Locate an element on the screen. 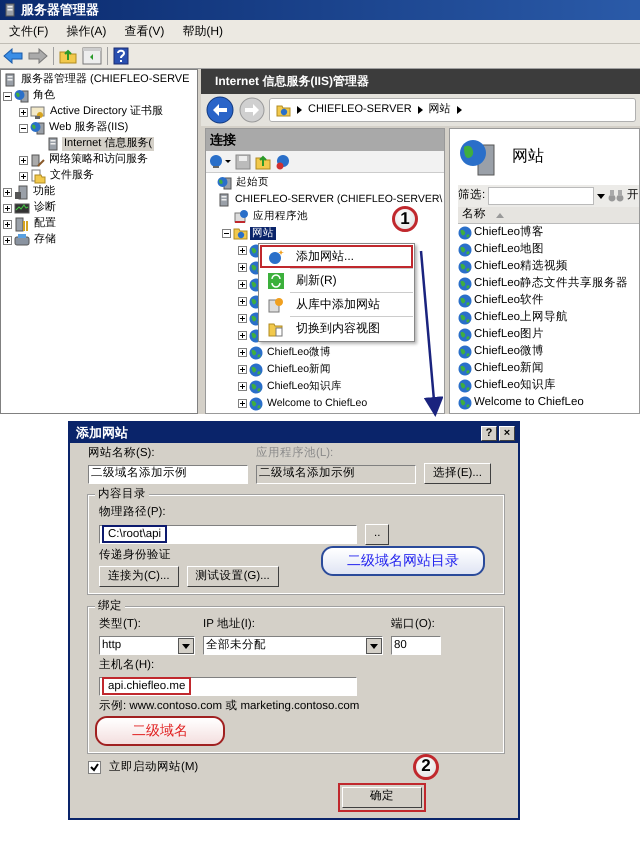 The height and width of the screenshot is (844, 640). filter-go-link: 开 is located at coordinates (633, 196).